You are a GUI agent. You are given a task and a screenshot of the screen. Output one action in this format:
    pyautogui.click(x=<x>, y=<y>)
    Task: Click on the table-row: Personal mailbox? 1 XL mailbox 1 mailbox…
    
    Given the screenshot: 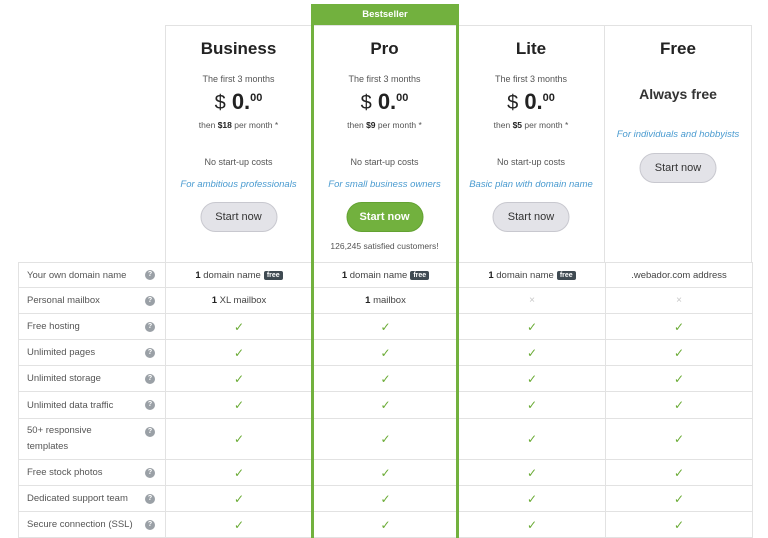 What is the action you would take?
    pyautogui.click(x=385, y=300)
    